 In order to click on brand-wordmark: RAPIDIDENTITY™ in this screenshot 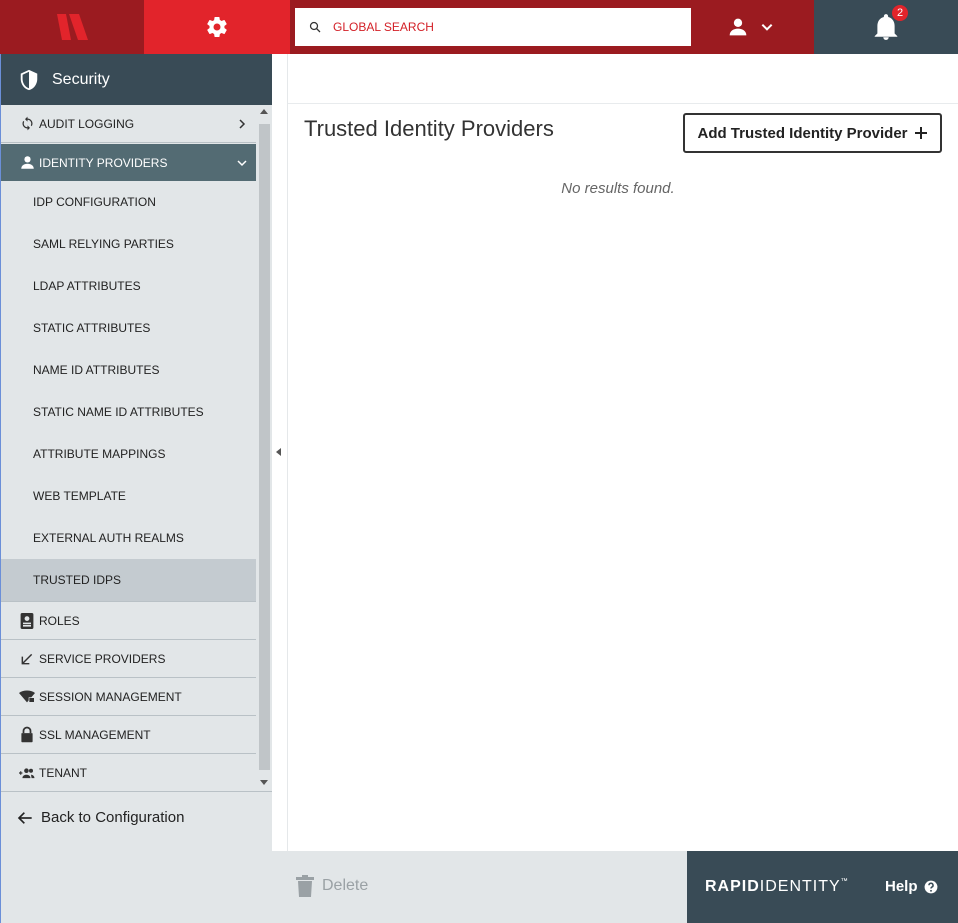, I will do `click(777, 887)`.